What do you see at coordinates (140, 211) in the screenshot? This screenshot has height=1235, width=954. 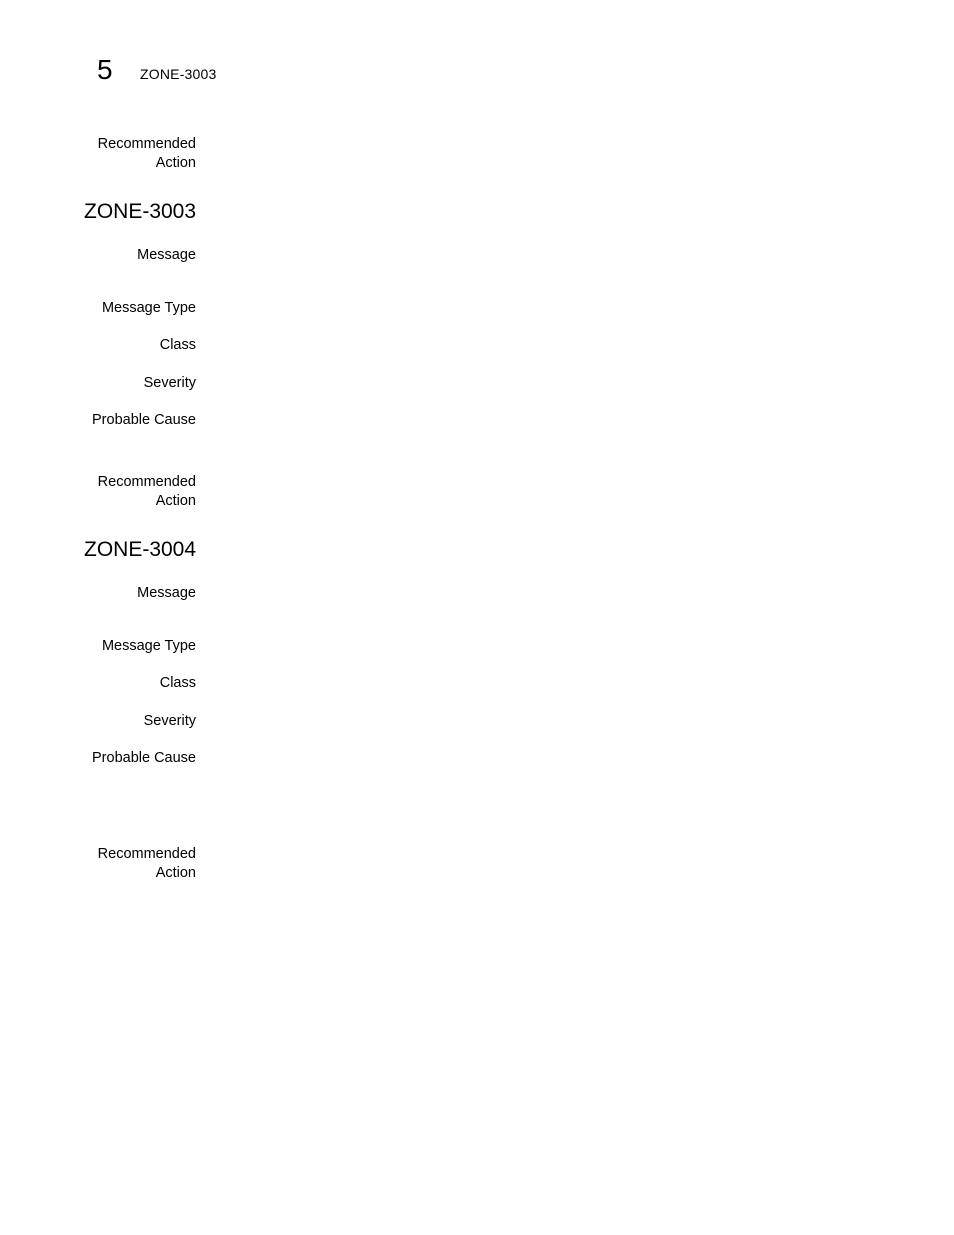 I see `section-title: ZONE-3003` at bounding box center [140, 211].